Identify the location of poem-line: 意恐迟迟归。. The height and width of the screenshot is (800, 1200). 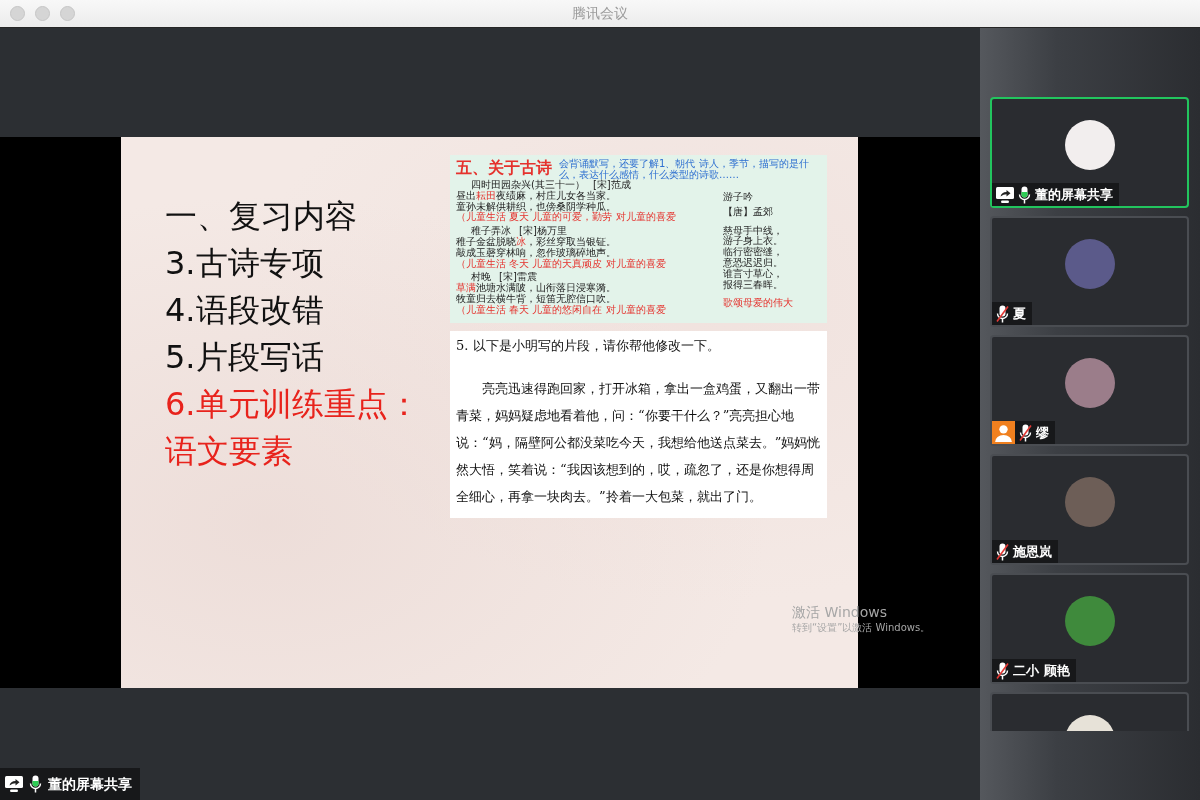
(753, 263).